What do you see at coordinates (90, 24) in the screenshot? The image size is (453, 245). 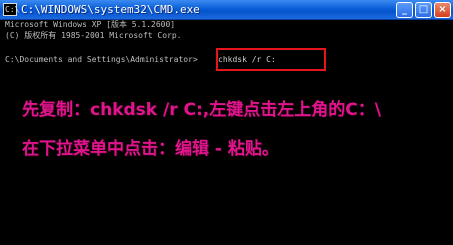 I see `console-version-line: Microsoft Windows XP [版本 5.1.2600]` at bounding box center [90, 24].